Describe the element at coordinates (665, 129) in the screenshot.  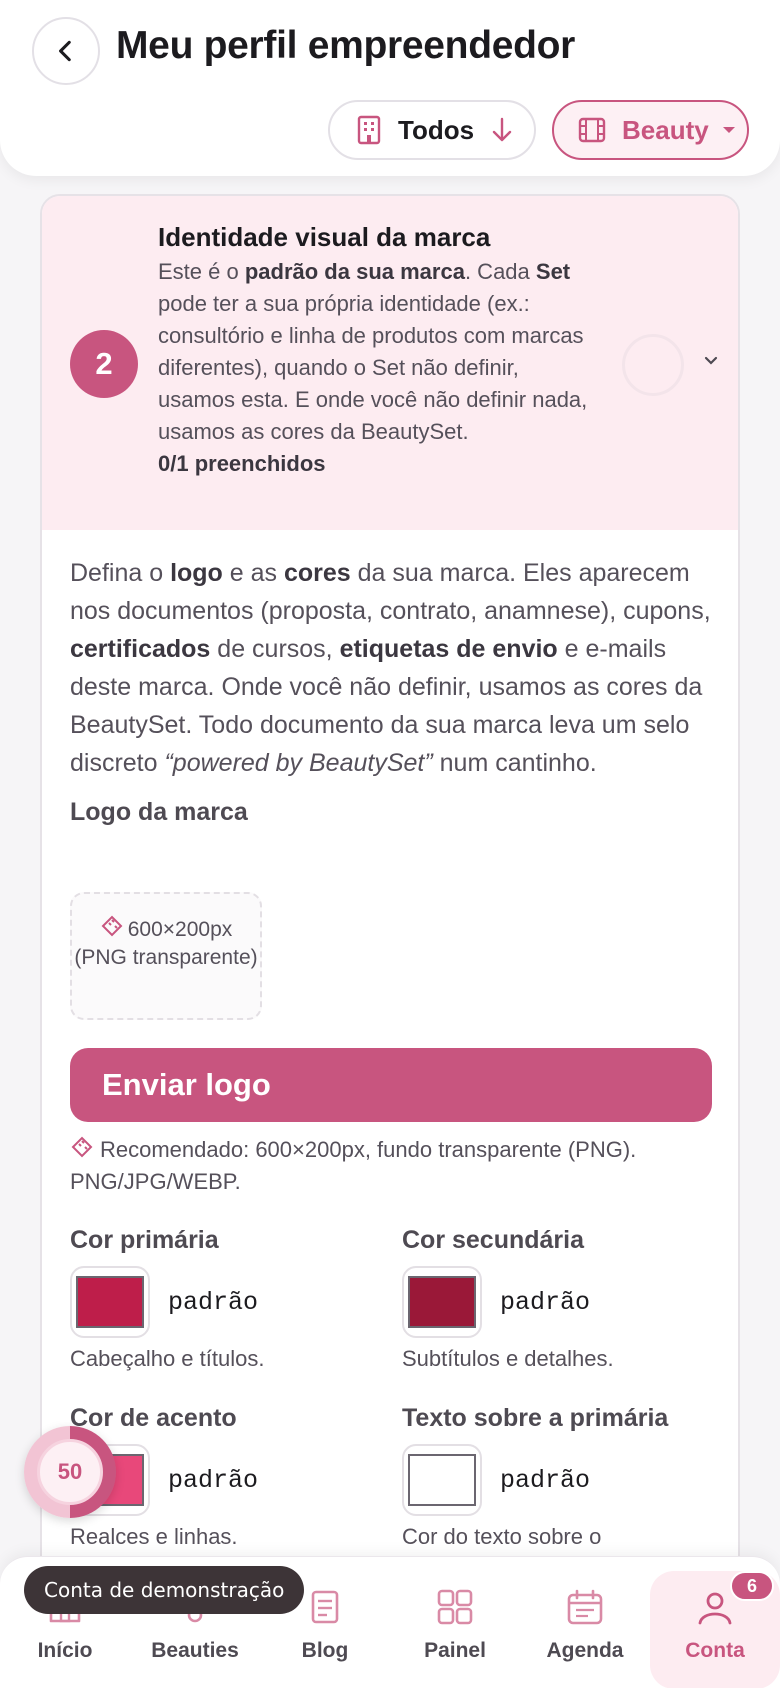
I see `brand-filter-label: Beauty` at that location.